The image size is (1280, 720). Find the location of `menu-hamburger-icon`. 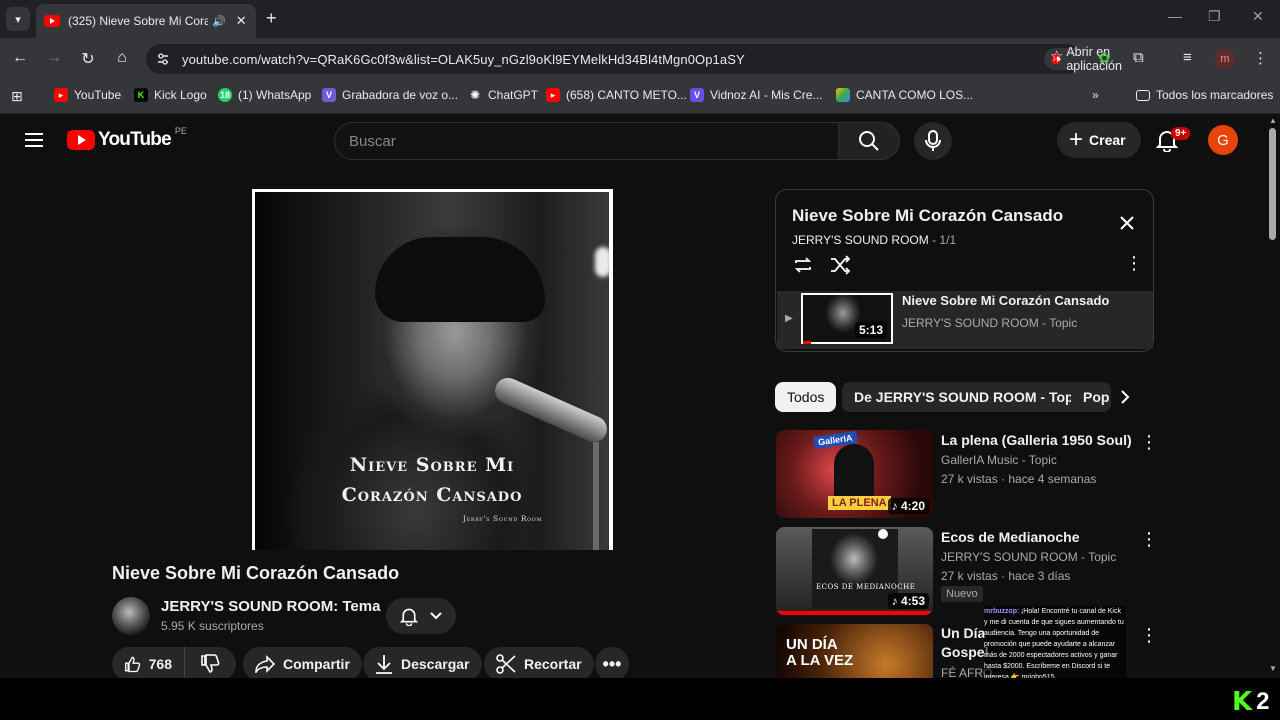

menu-hamburger-icon is located at coordinates (34, 142).